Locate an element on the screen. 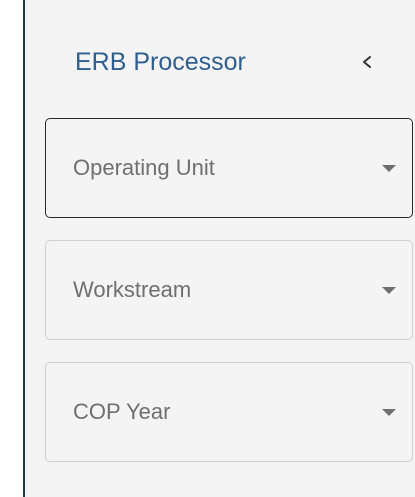 The width and height of the screenshot is (415, 497). sidebar-header: ERB Processor is located at coordinates (220, 62).